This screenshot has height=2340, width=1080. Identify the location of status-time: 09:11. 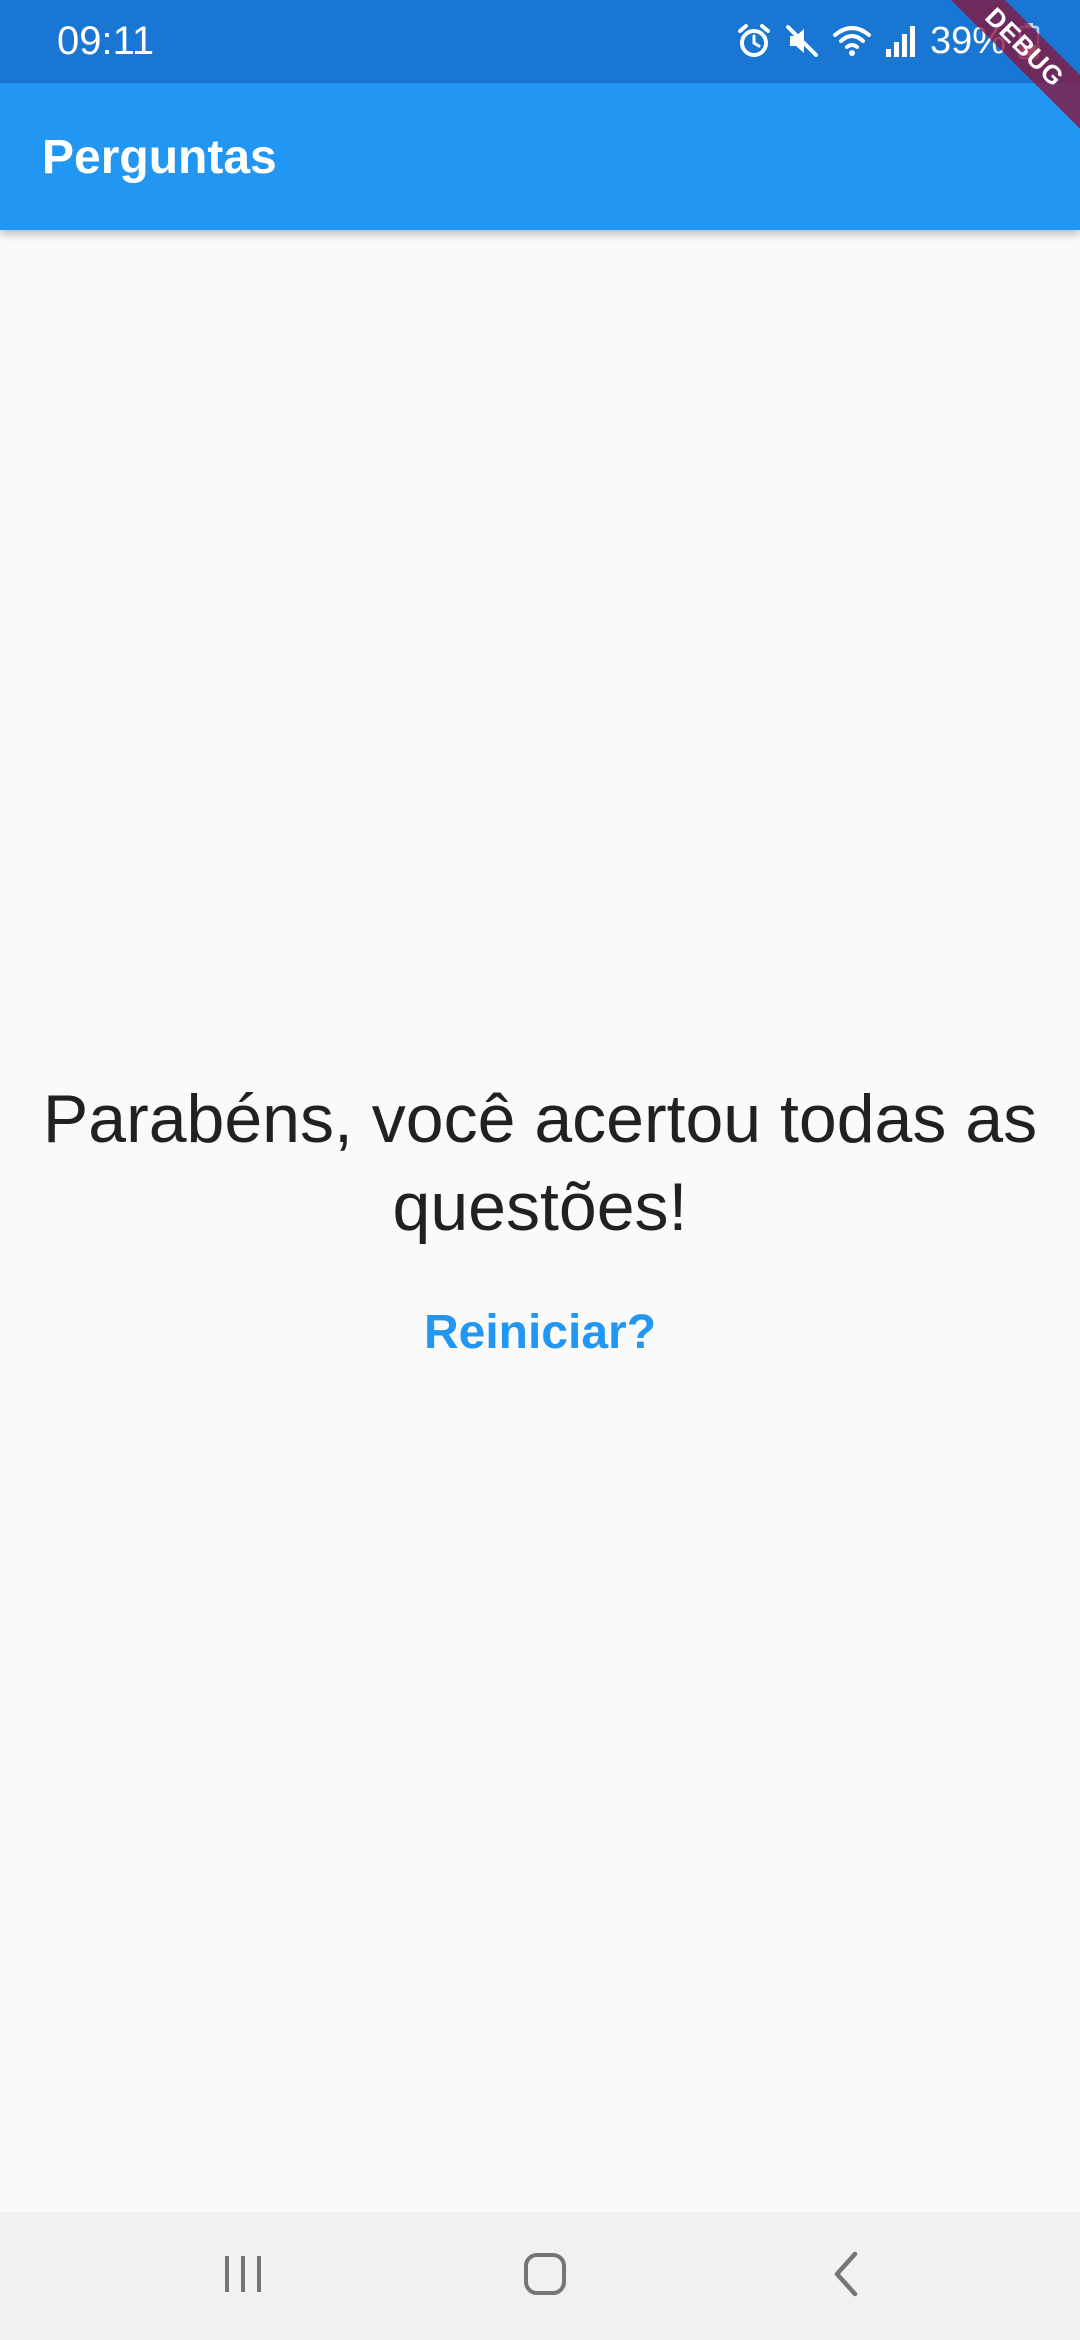
(106, 41).